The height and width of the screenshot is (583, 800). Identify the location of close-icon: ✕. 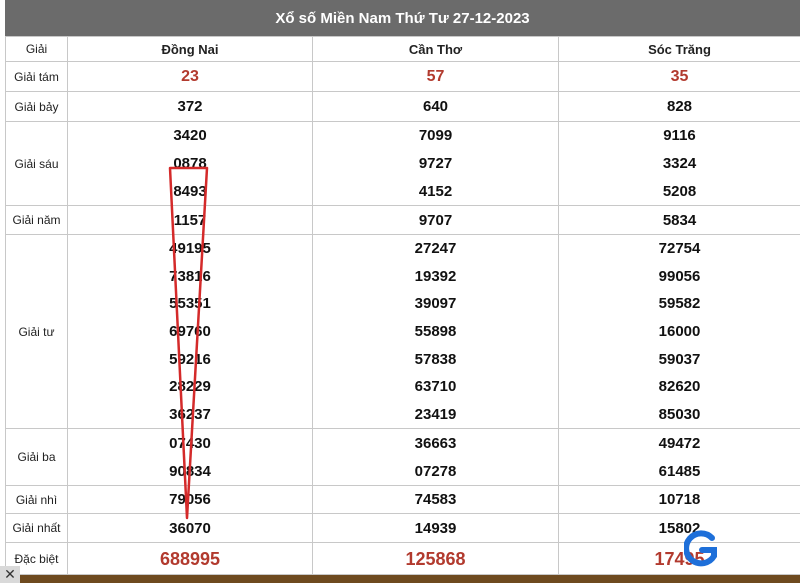
(10, 574).